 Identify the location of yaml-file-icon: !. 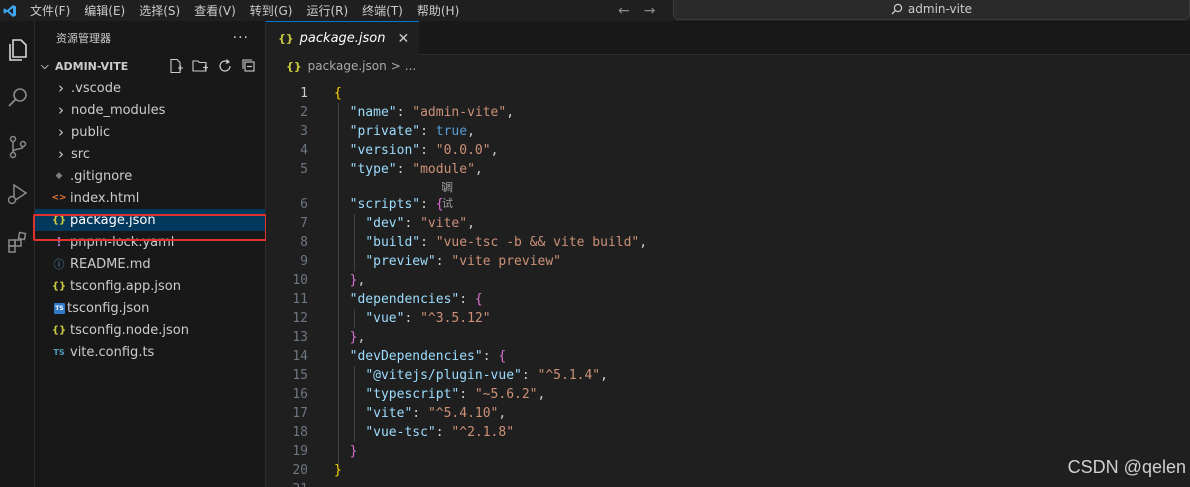
(59, 242).